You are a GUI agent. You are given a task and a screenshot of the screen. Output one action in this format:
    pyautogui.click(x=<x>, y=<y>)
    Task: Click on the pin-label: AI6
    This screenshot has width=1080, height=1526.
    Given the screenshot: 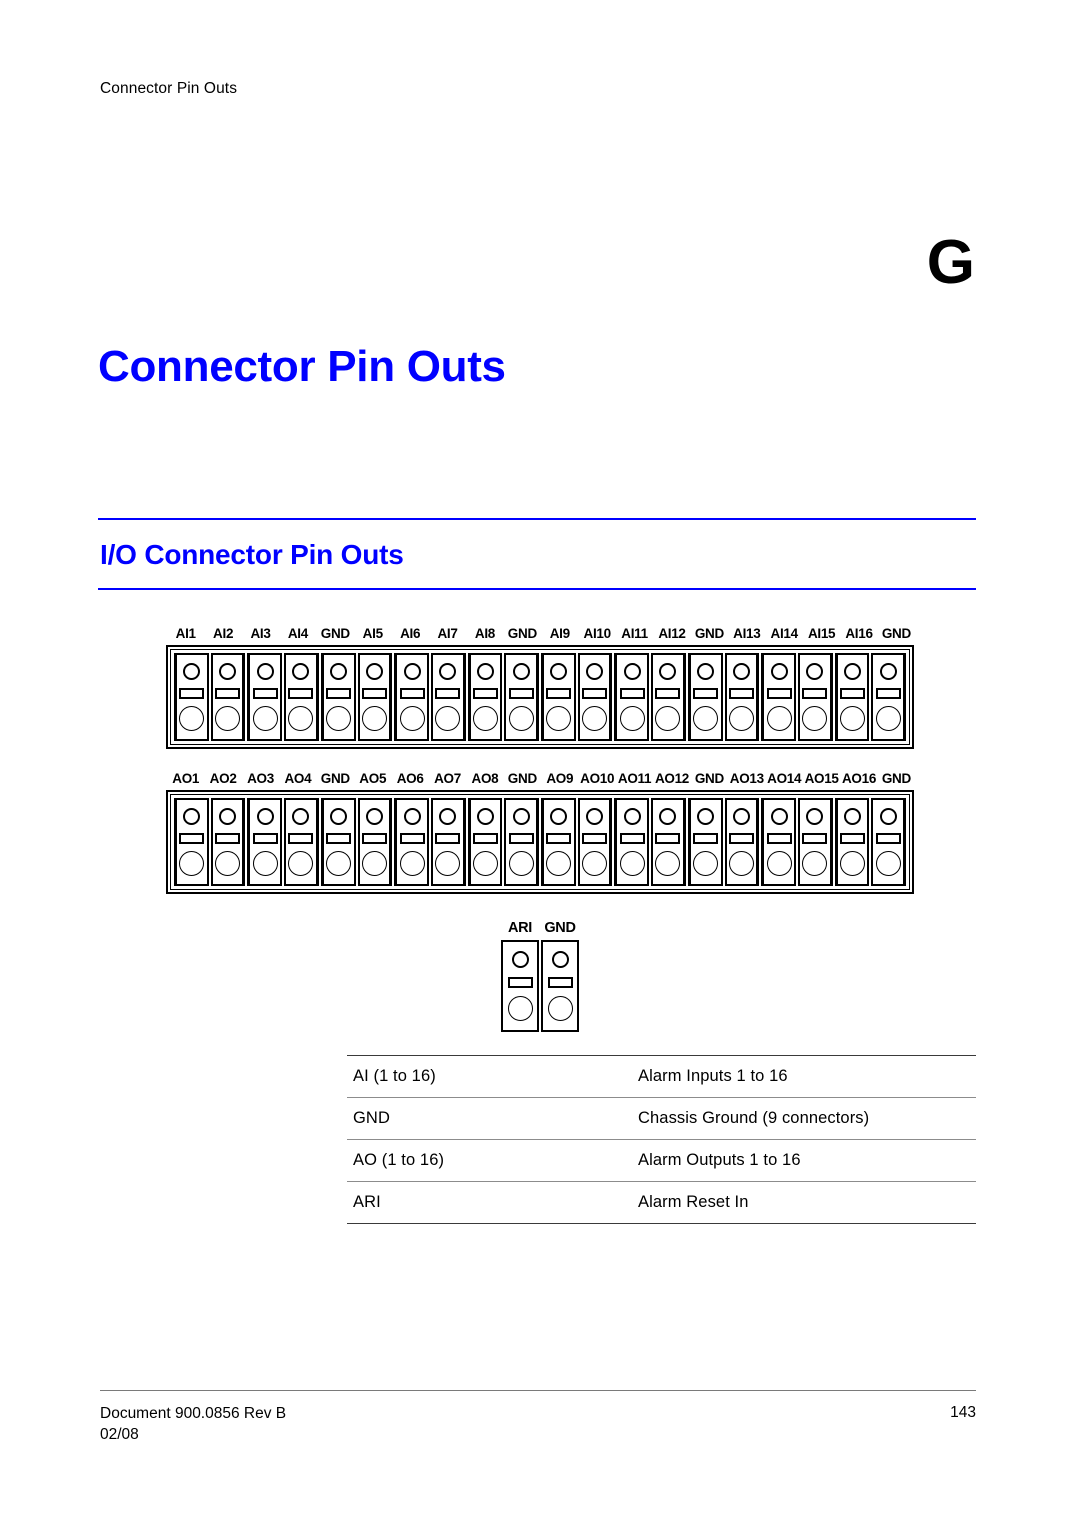 What is the action you would take?
    pyautogui.click(x=410, y=633)
    